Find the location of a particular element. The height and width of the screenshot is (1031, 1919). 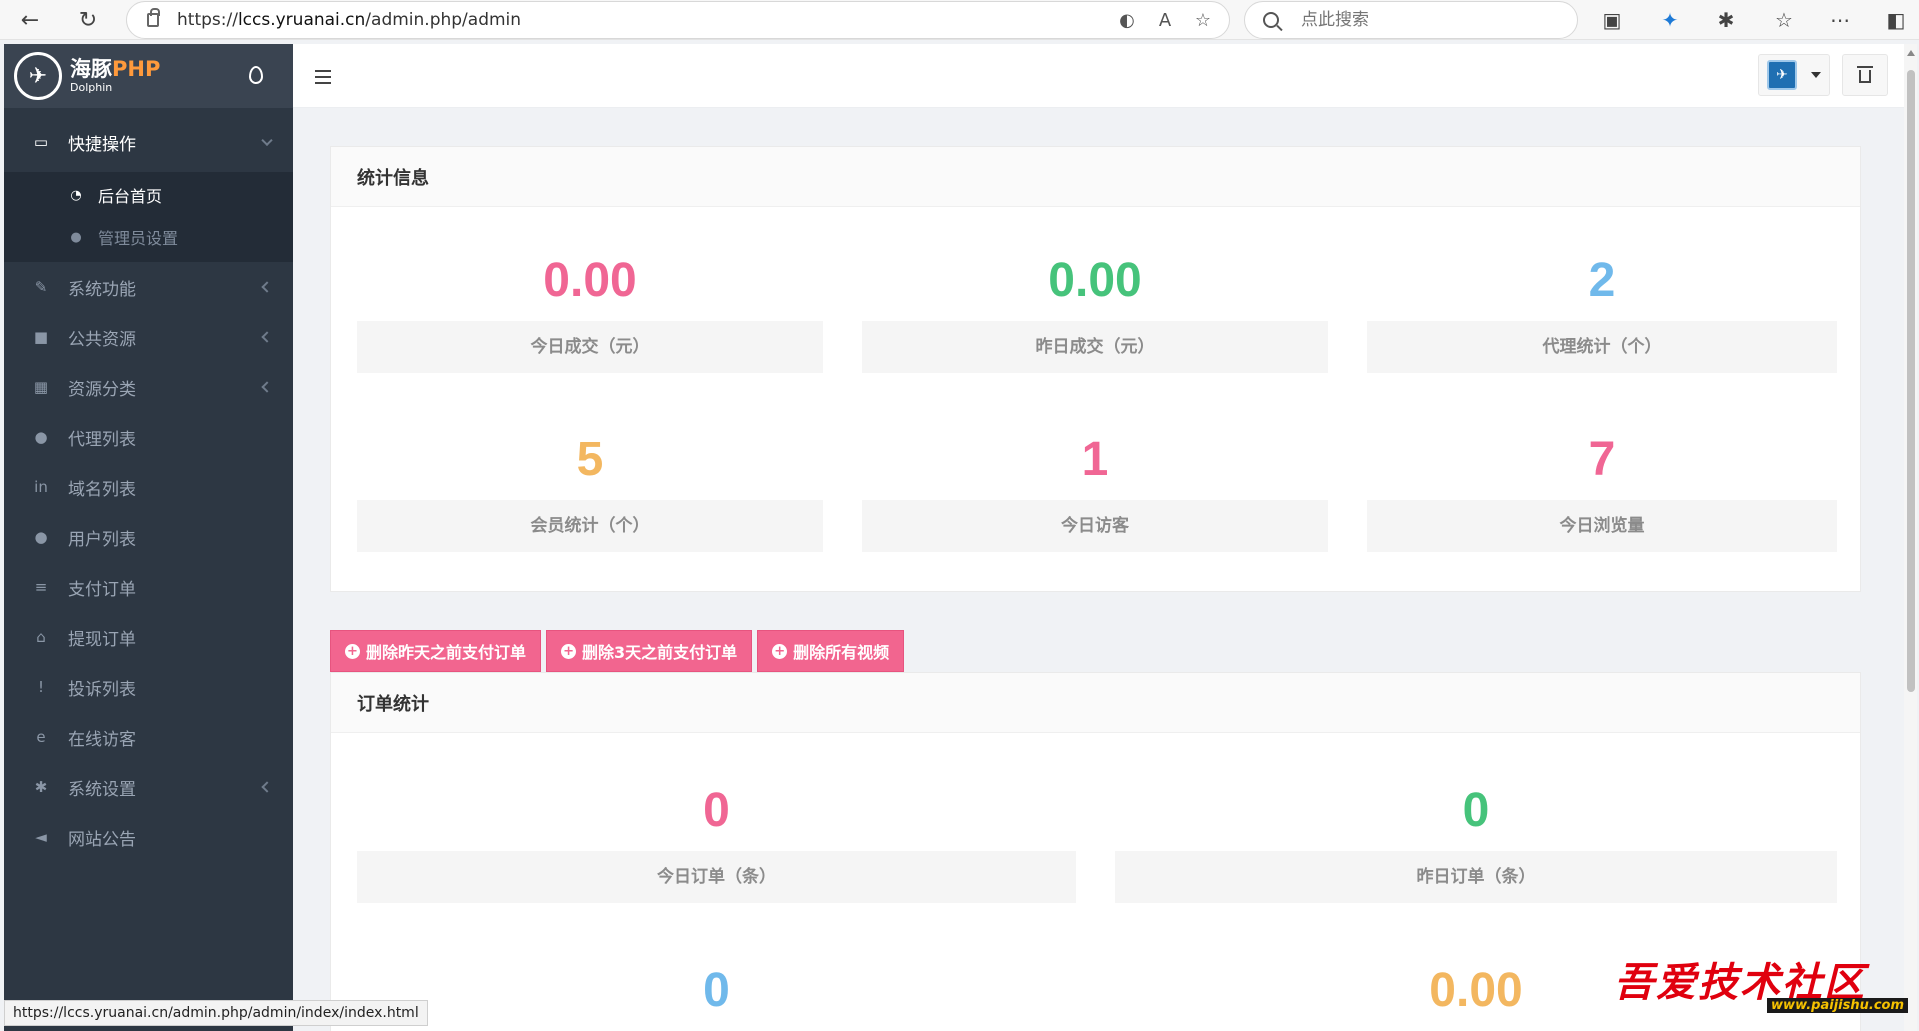

delete-3day-orders-button: + 删除3天之前支付订单 is located at coordinates (649, 651).